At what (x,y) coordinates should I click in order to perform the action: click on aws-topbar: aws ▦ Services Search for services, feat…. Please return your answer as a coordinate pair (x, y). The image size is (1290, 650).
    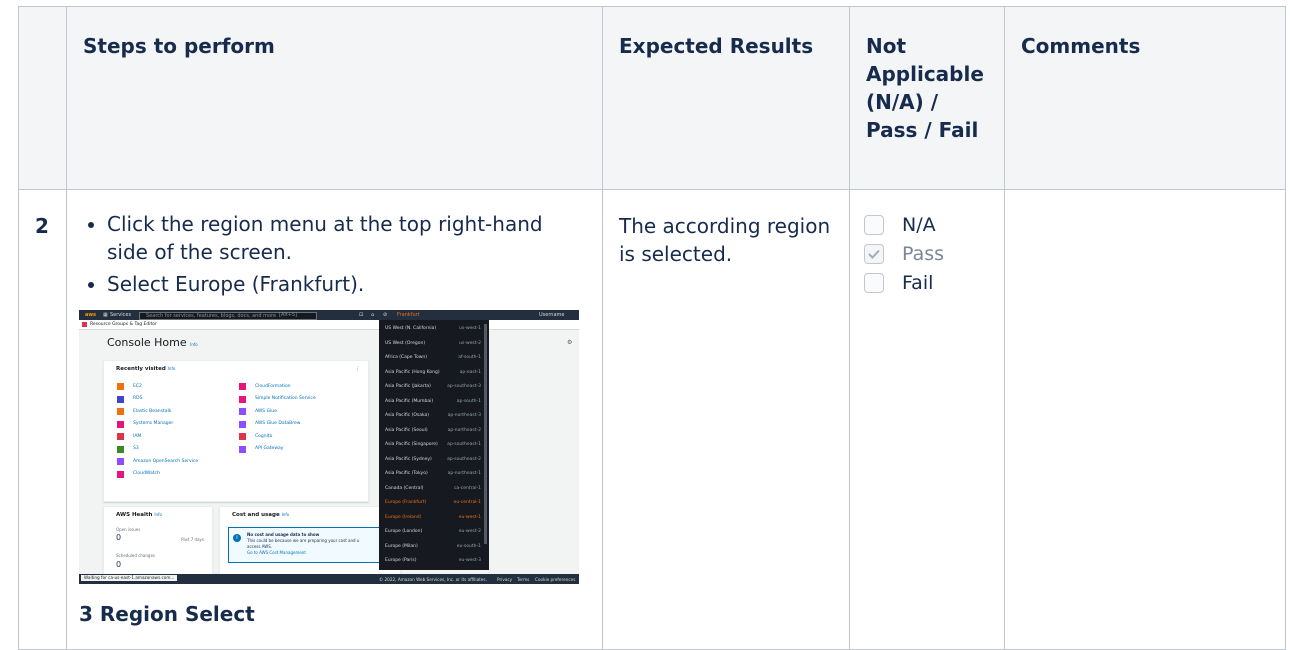
    Looking at the image, I should click on (329, 315).